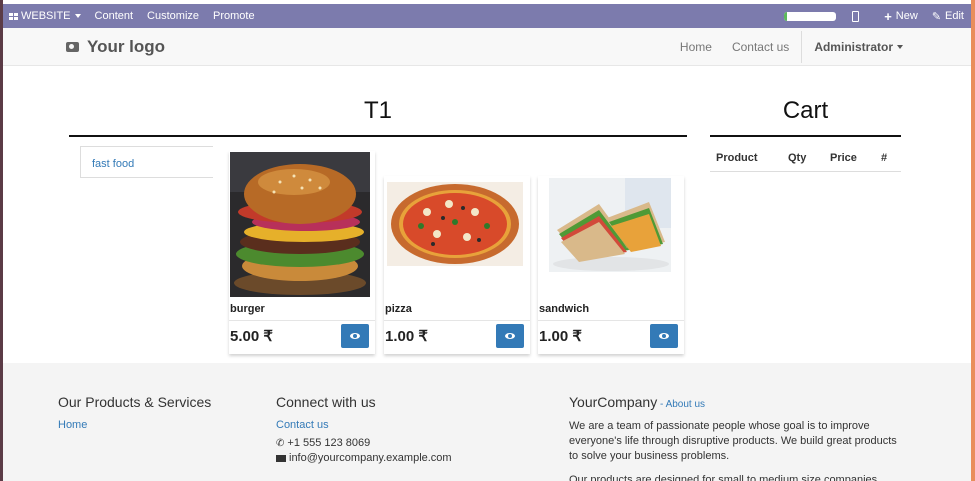  Describe the element at coordinates (785, 16) in the screenshot. I see `progress-fill` at that location.